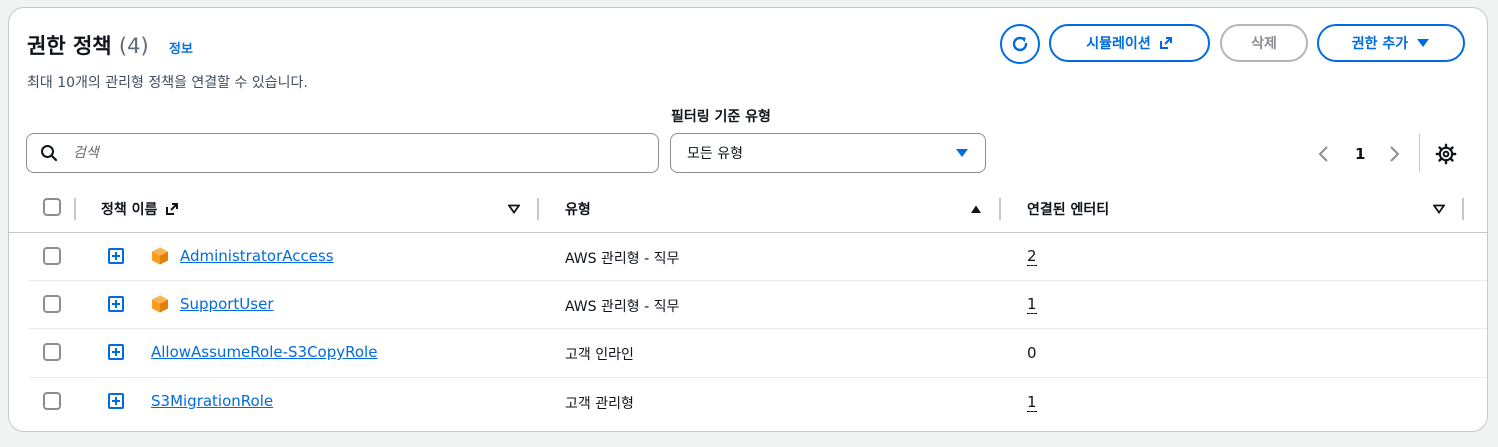  Describe the element at coordinates (133, 46) in the screenshot. I see `policy-count: (4)` at that location.